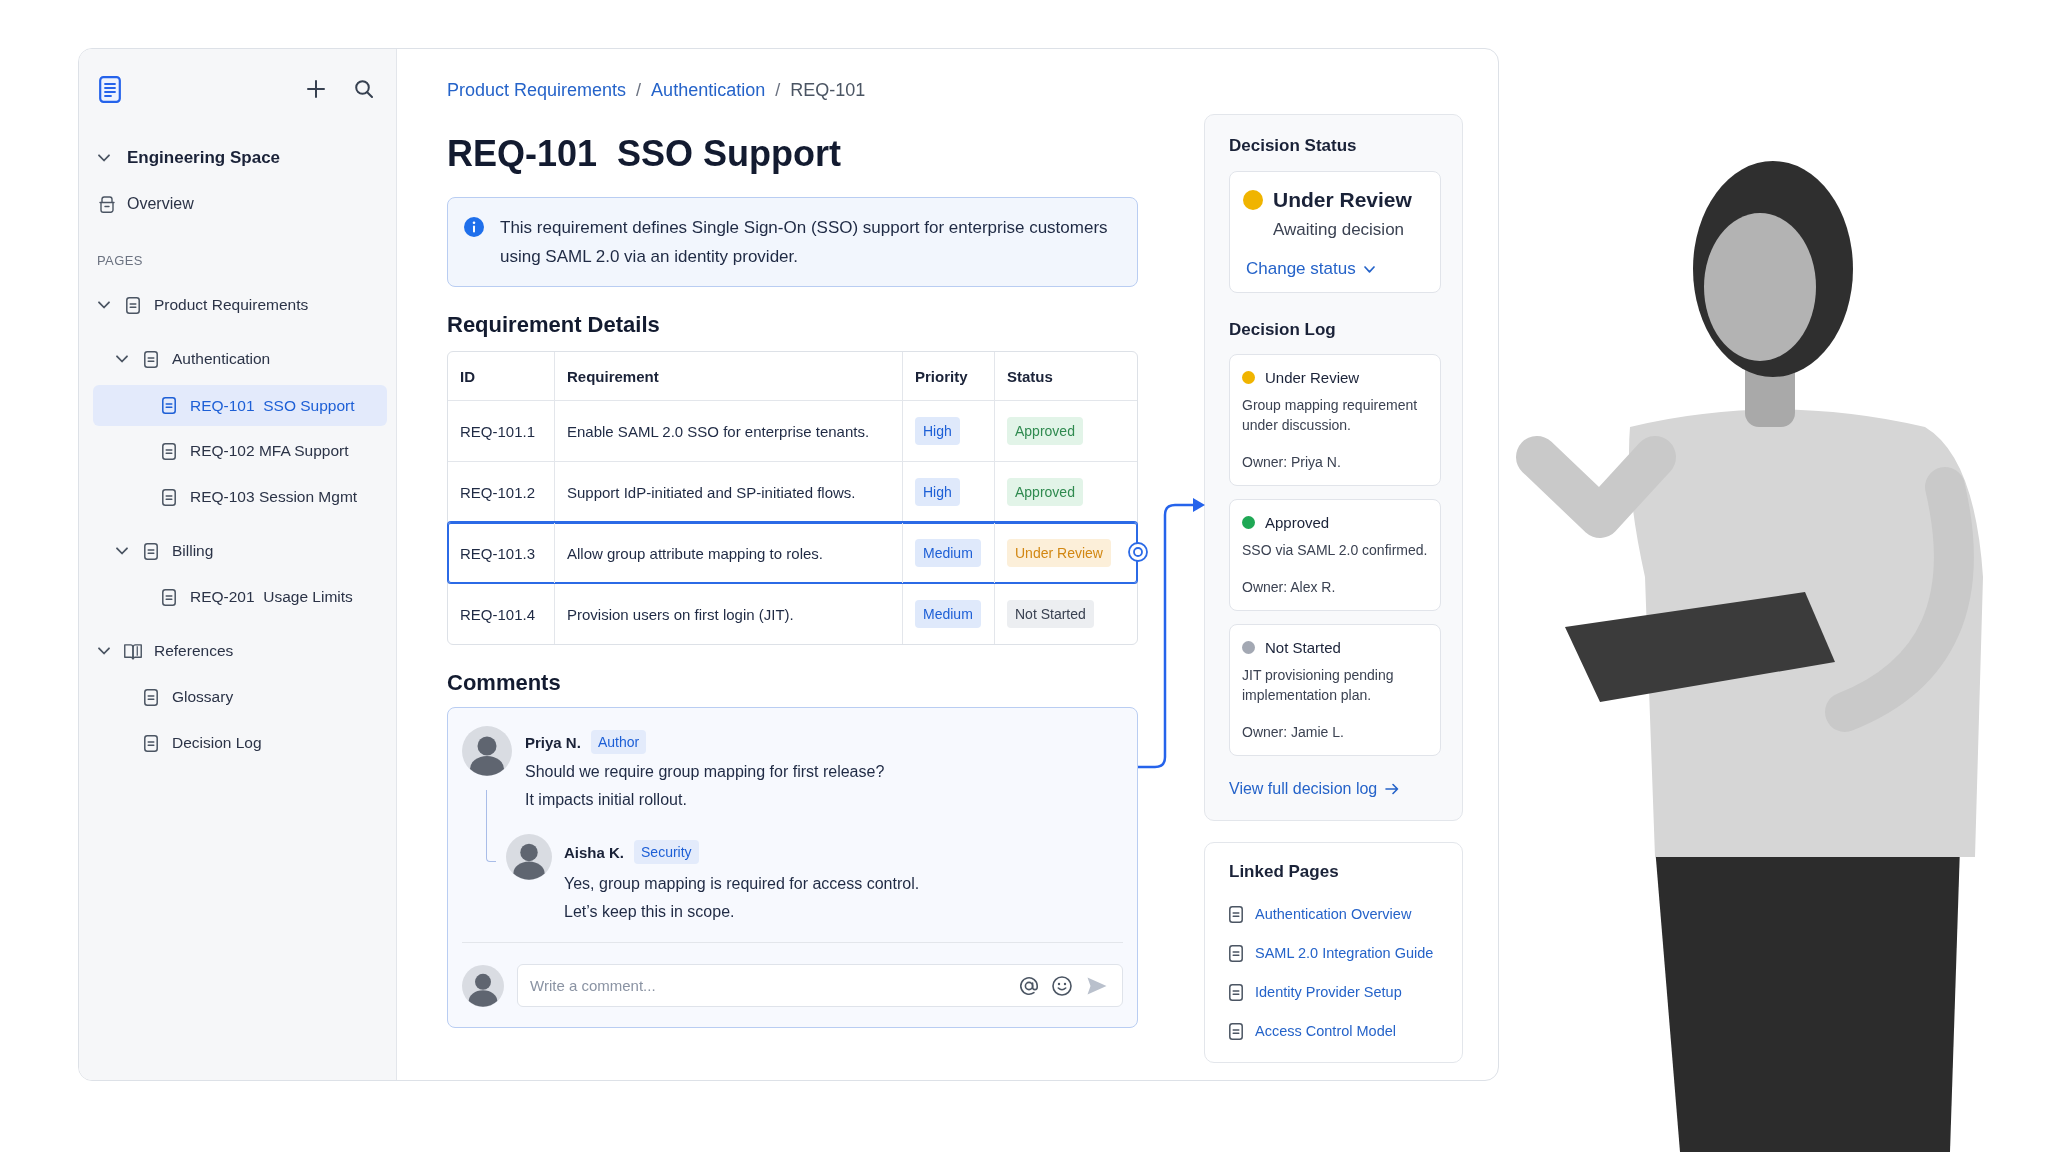 The width and height of the screenshot is (2048, 1152). What do you see at coordinates (1029, 985) in the screenshot?
I see `at-sign-icon` at bounding box center [1029, 985].